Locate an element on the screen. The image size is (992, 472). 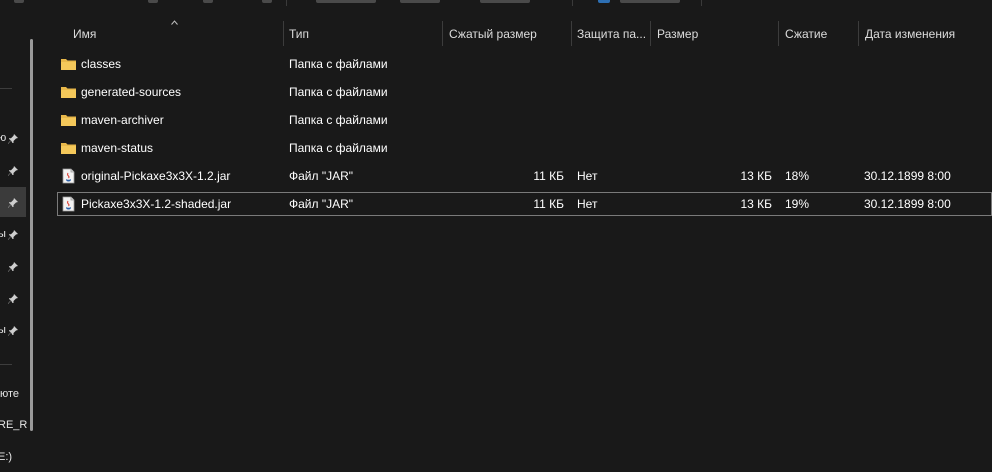
nav-drive-item: E:) is located at coordinates (13, 458).